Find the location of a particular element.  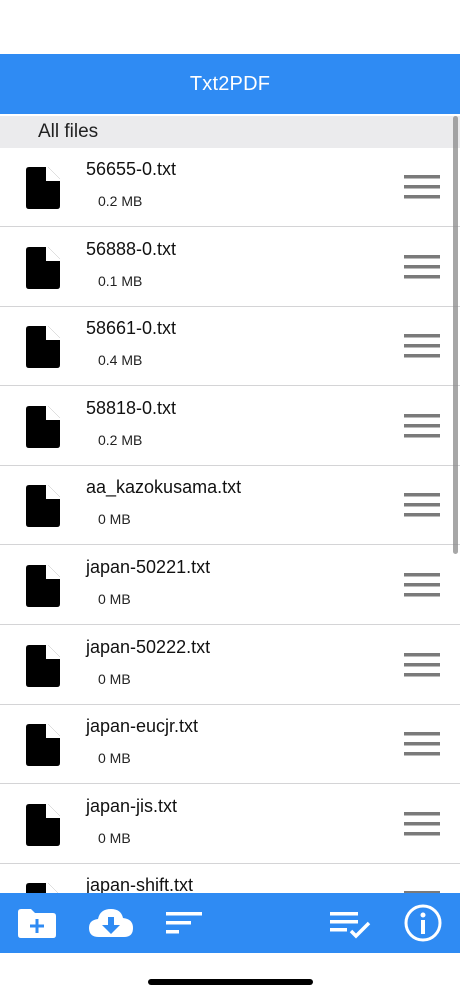

app-header: Txt2PDF is located at coordinates (230, 84).